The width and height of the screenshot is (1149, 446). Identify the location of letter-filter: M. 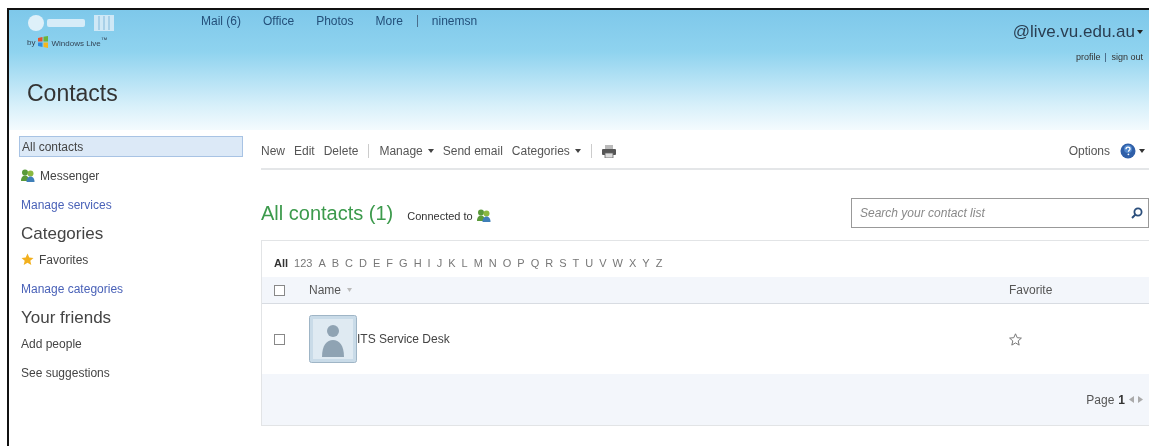
(478, 263).